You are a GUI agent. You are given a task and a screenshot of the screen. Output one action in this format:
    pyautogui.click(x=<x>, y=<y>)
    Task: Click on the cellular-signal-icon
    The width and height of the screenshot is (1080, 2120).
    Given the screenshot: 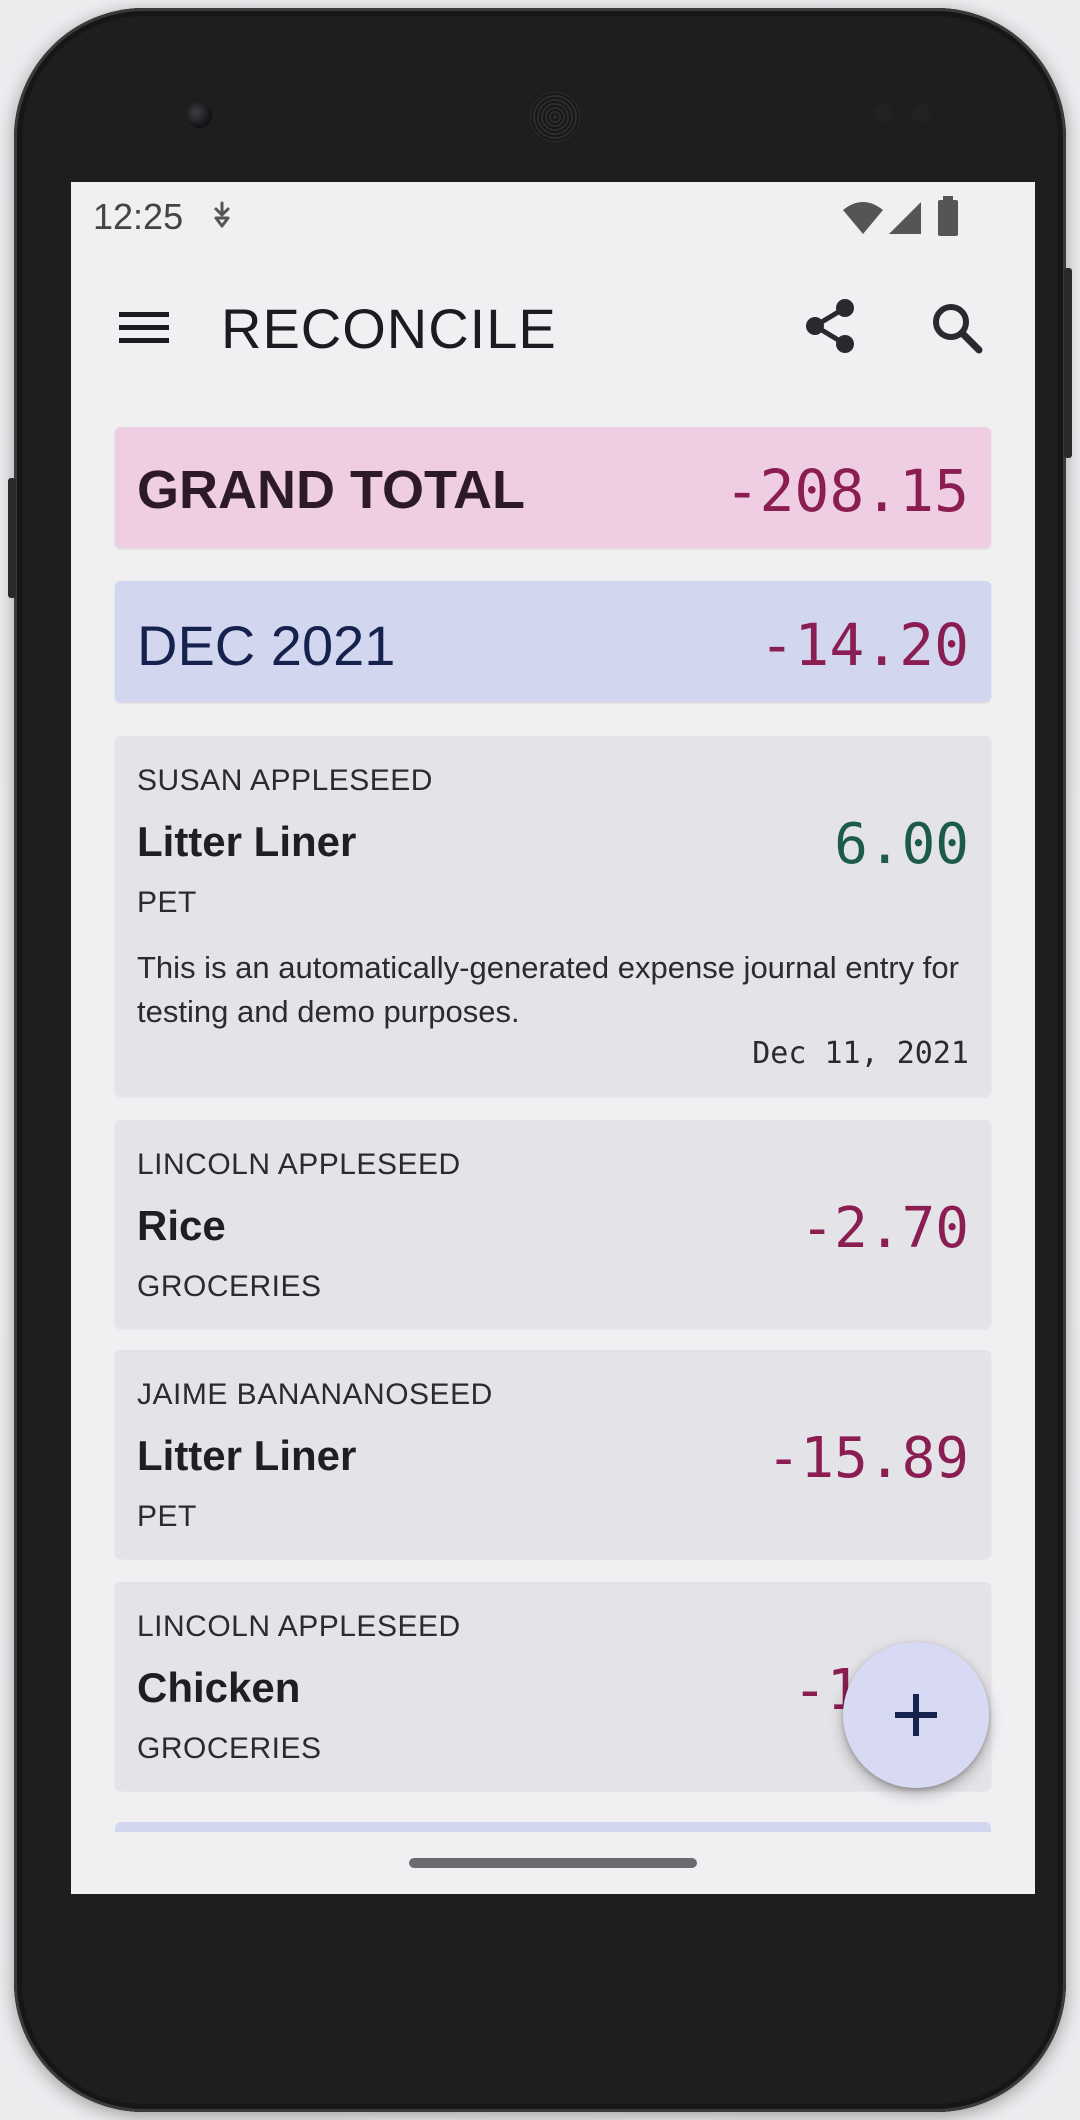 What is the action you would take?
    pyautogui.click(x=905, y=218)
    